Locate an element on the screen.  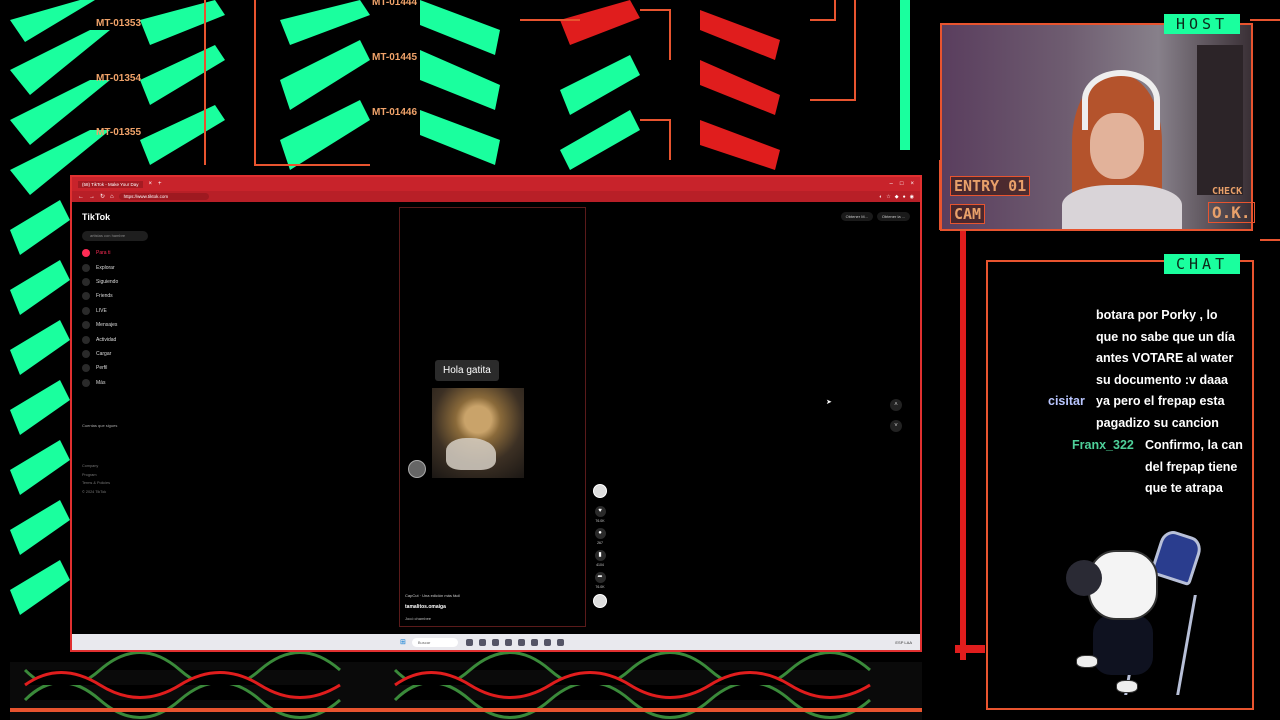
following-icon is located at coordinates (86, 281).